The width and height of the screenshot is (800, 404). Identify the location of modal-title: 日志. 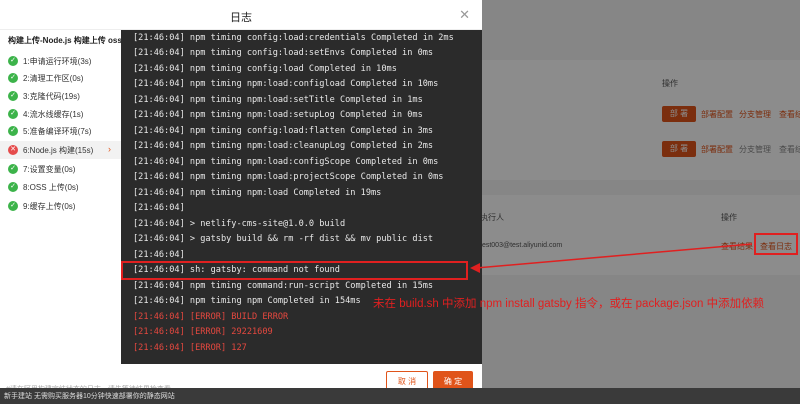
(241, 18).